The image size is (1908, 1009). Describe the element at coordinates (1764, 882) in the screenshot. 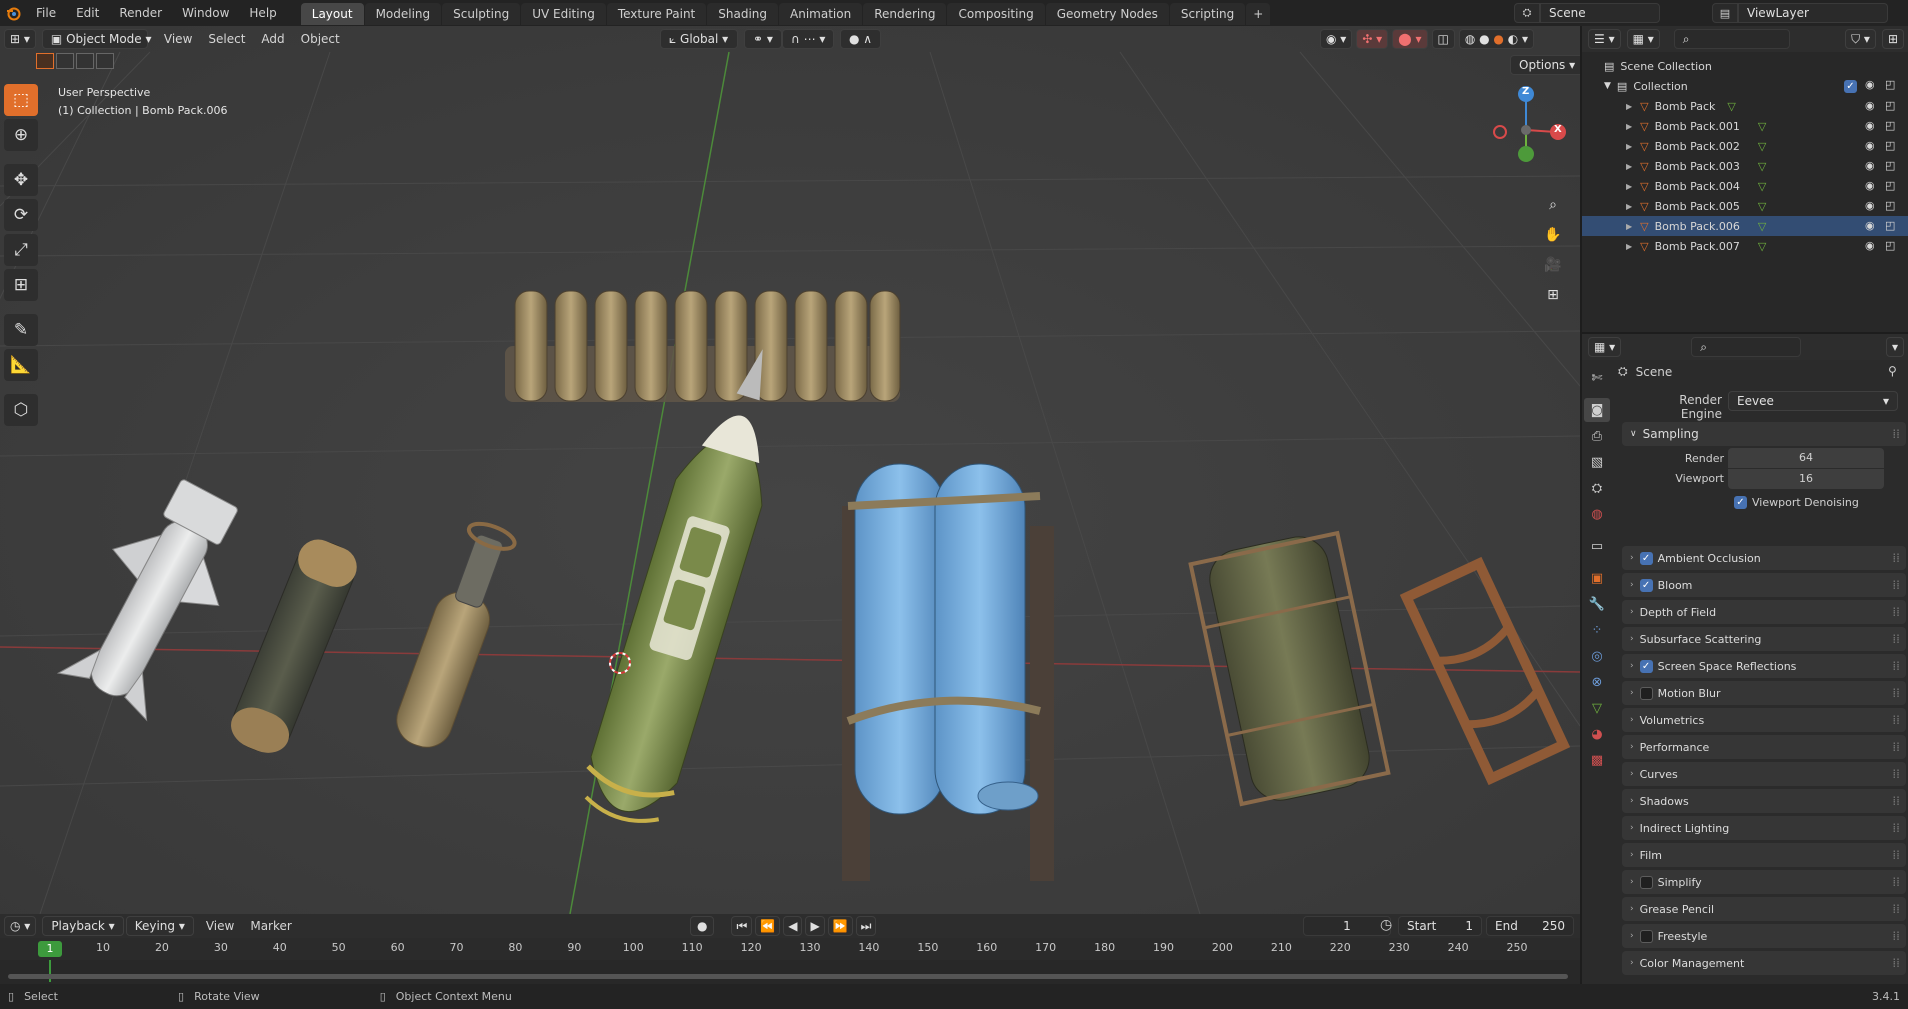

I see `properties-panel-header: › Simplify ⁞⁞` at that location.